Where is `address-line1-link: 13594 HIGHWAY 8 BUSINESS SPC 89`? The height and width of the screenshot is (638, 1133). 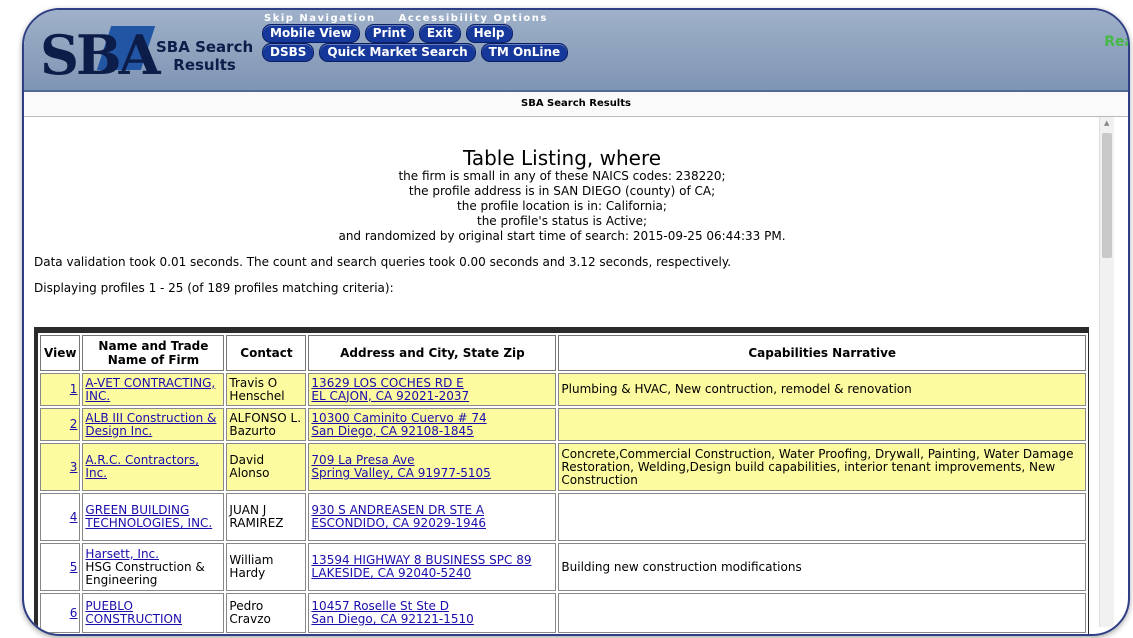
address-line1-link: 13594 HIGHWAY 8 BUSINESS SPC 89 is located at coordinates (421, 560).